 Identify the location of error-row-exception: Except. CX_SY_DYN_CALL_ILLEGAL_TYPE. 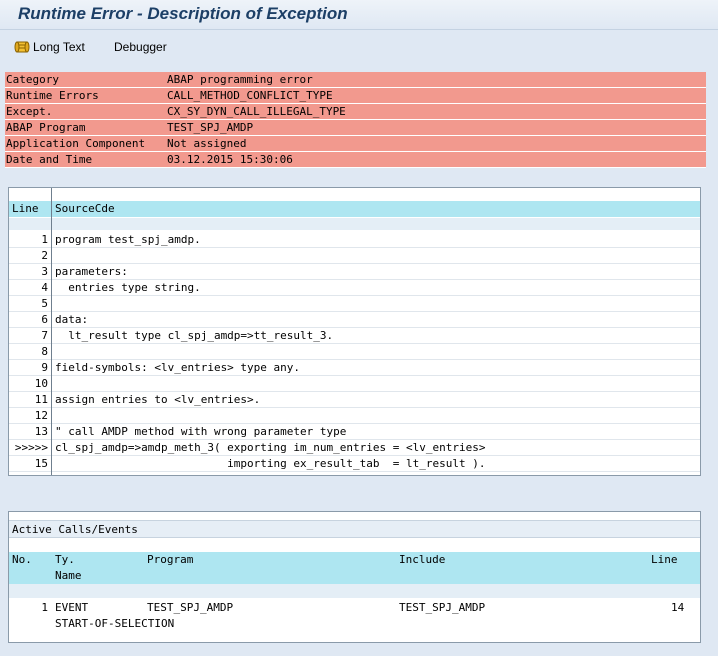
(355, 112).